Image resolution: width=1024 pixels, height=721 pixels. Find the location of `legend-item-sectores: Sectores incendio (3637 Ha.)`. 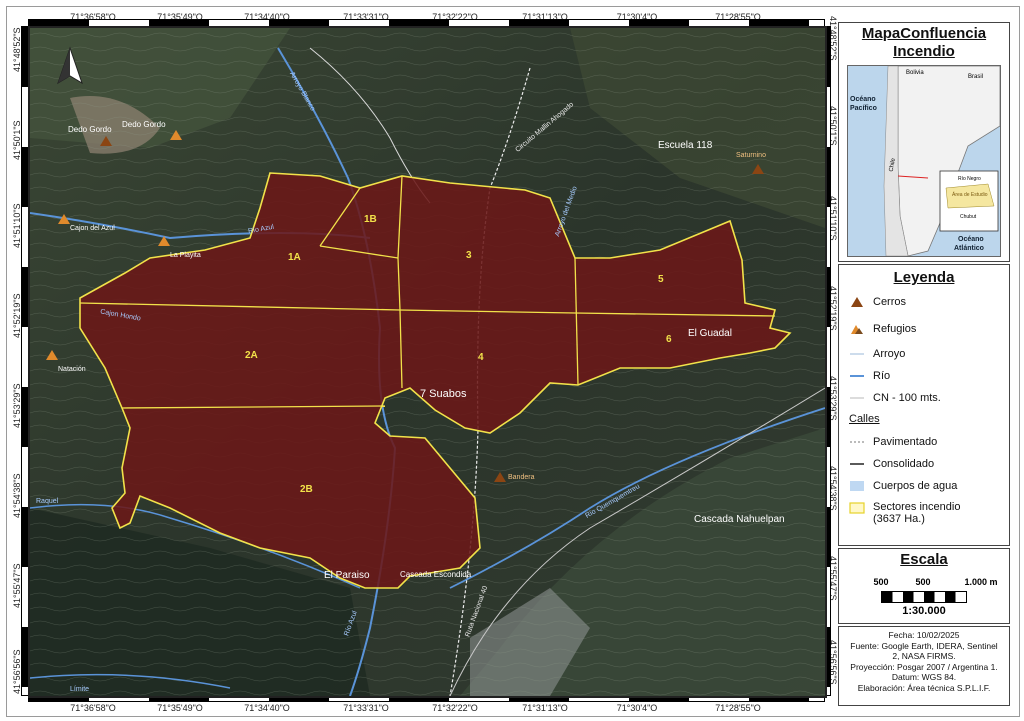

legend-item-sectores: Sectores incendio (3637 Ha.) is located at coordinates (904, 513).